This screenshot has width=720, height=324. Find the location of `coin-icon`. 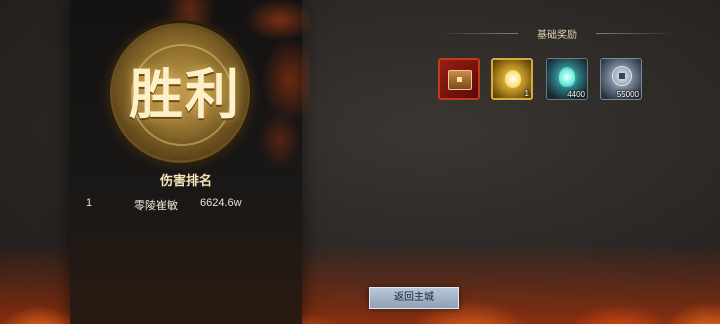

coin-icon is located at coordinates (622, 76).